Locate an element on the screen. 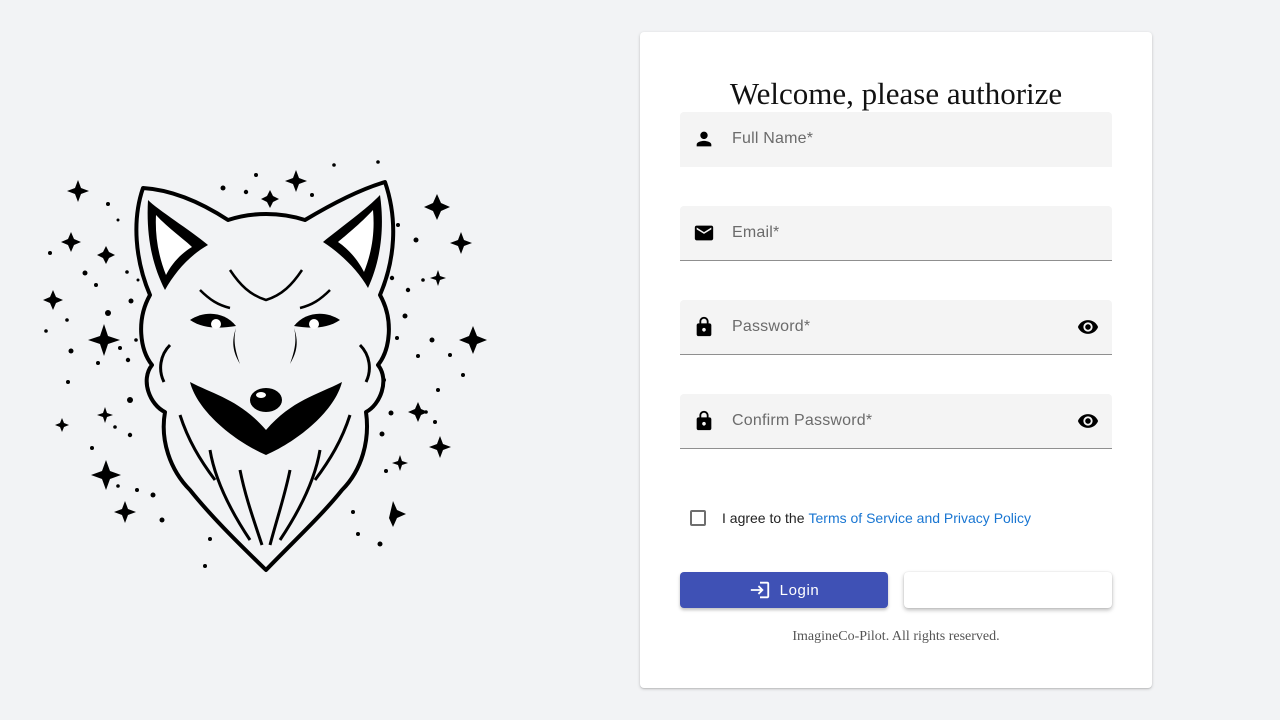  email-field is located at coordinates (896, 233).